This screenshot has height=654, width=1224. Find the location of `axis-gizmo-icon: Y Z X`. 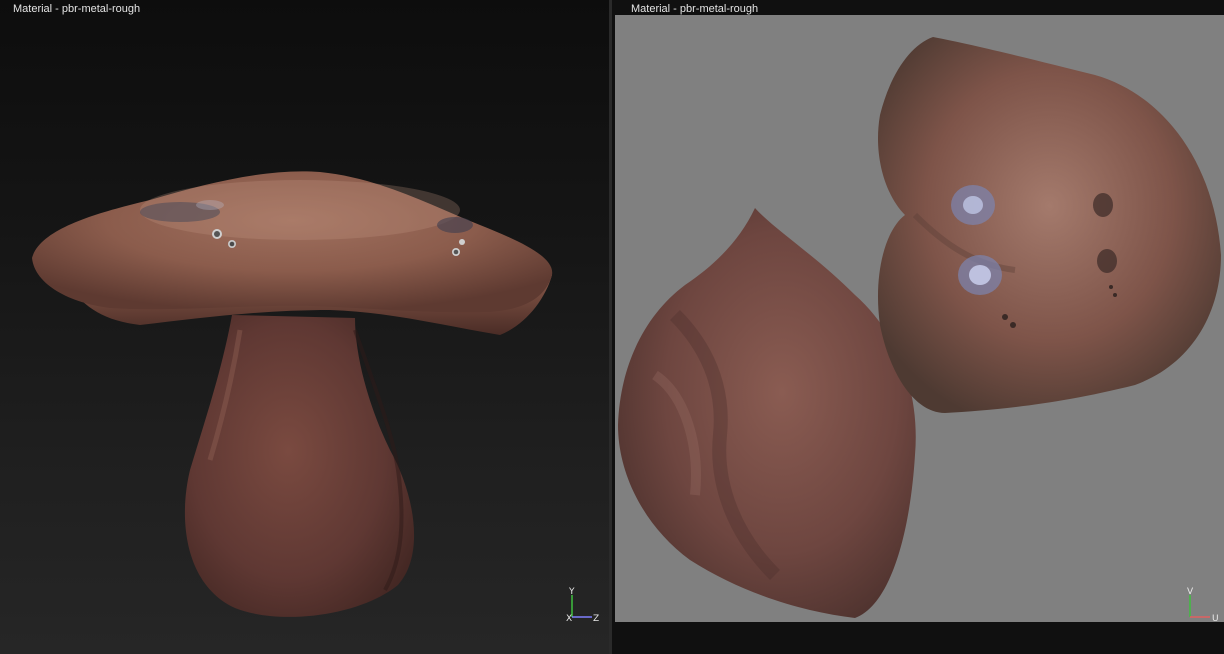

axis-gizmo-icon: Y Z X is located at coordinates (582, 605).